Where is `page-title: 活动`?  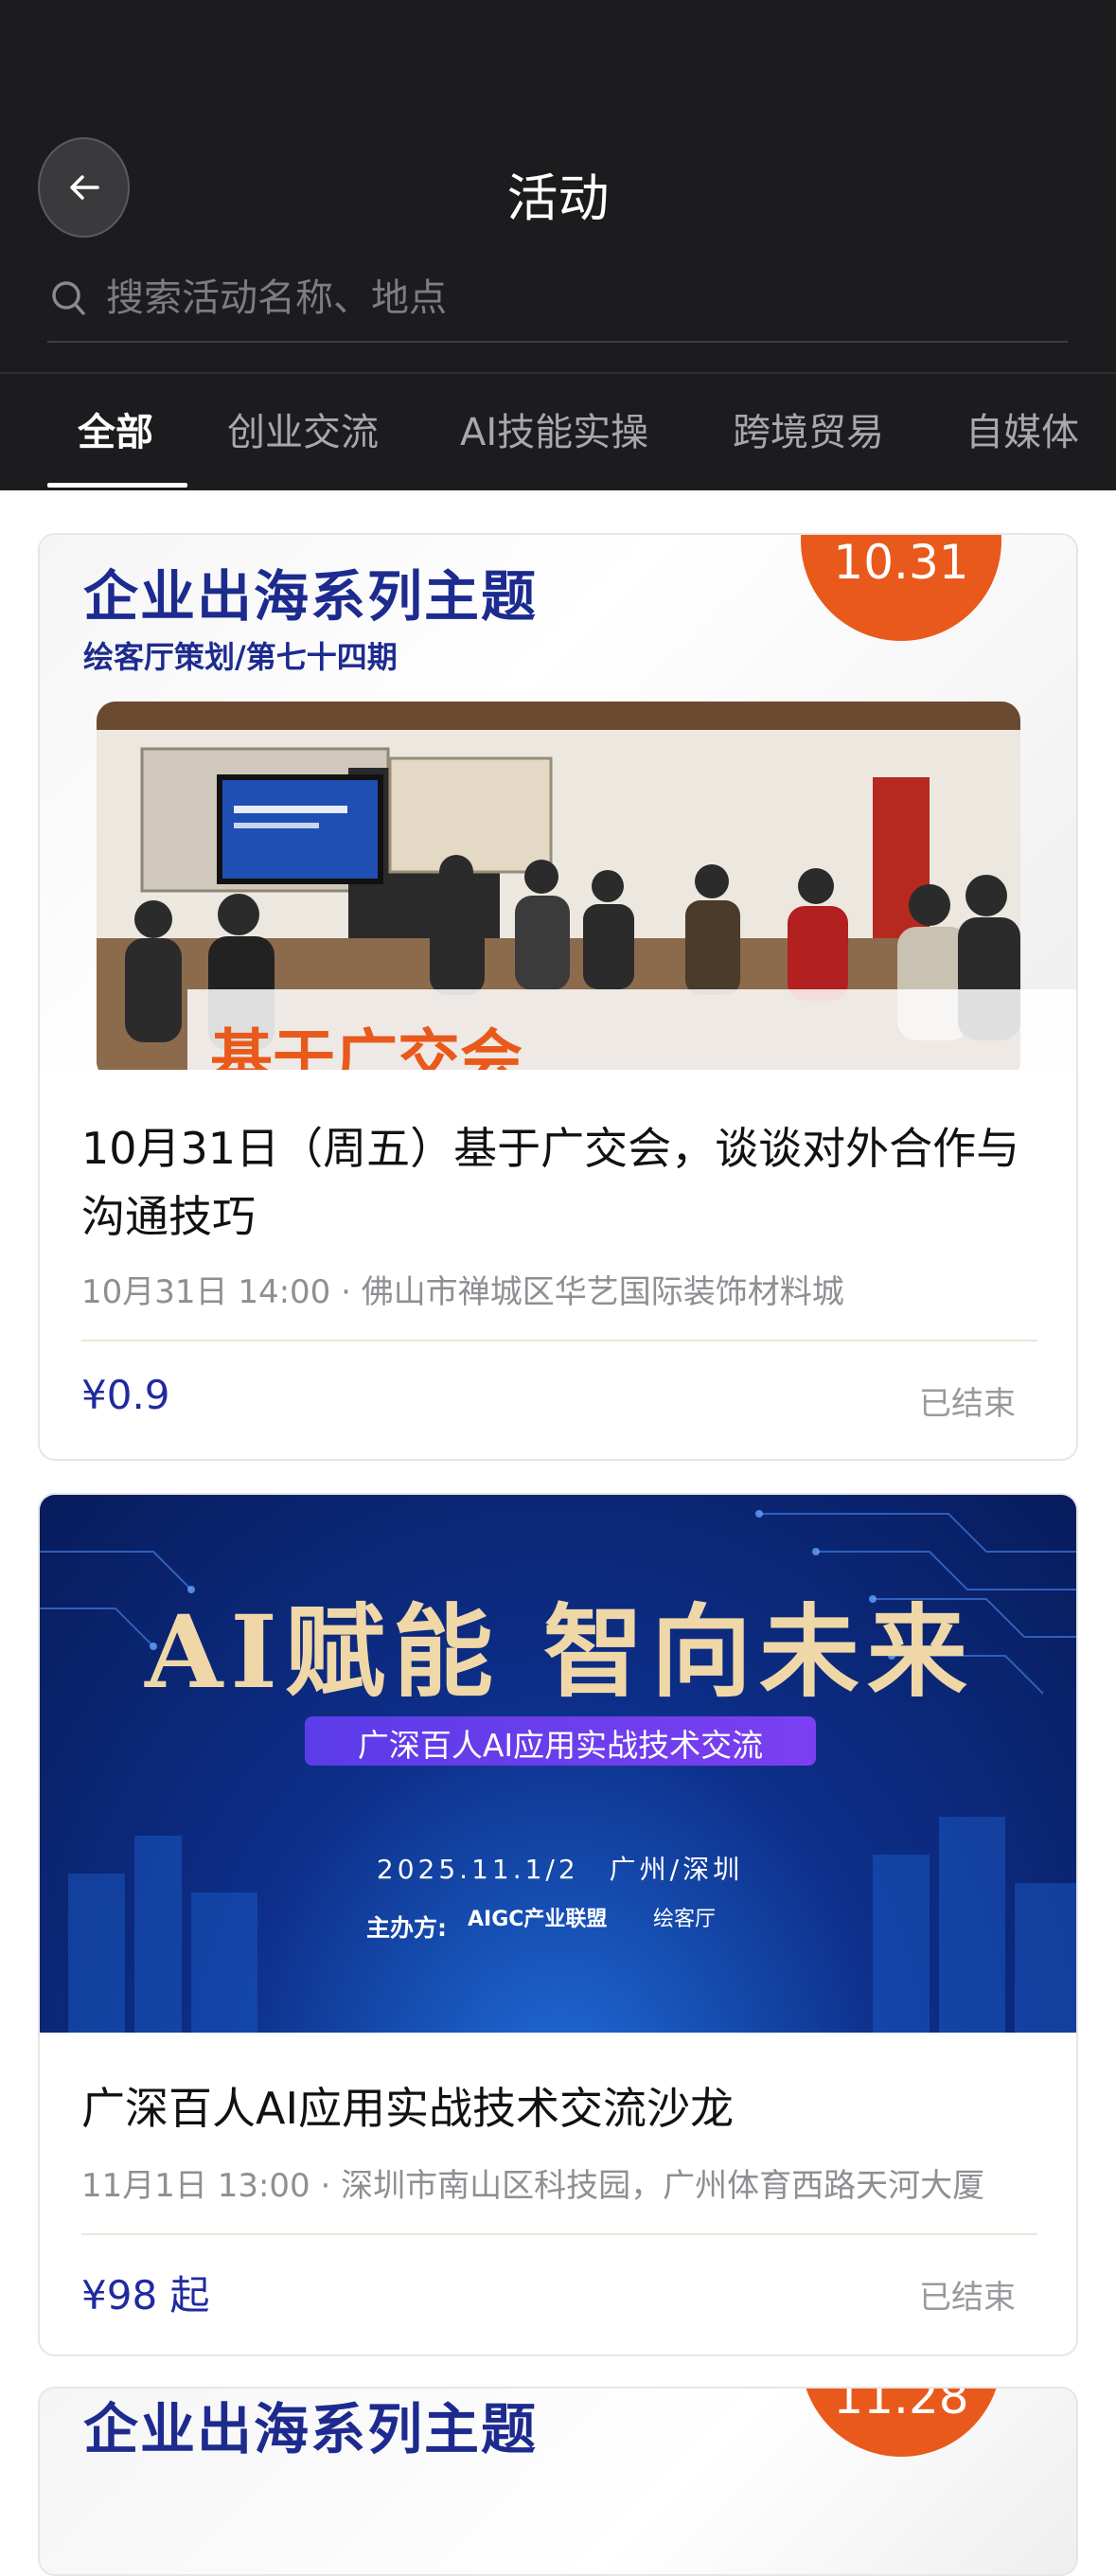
page-title: 活动 is located at coordinates (558, 199).